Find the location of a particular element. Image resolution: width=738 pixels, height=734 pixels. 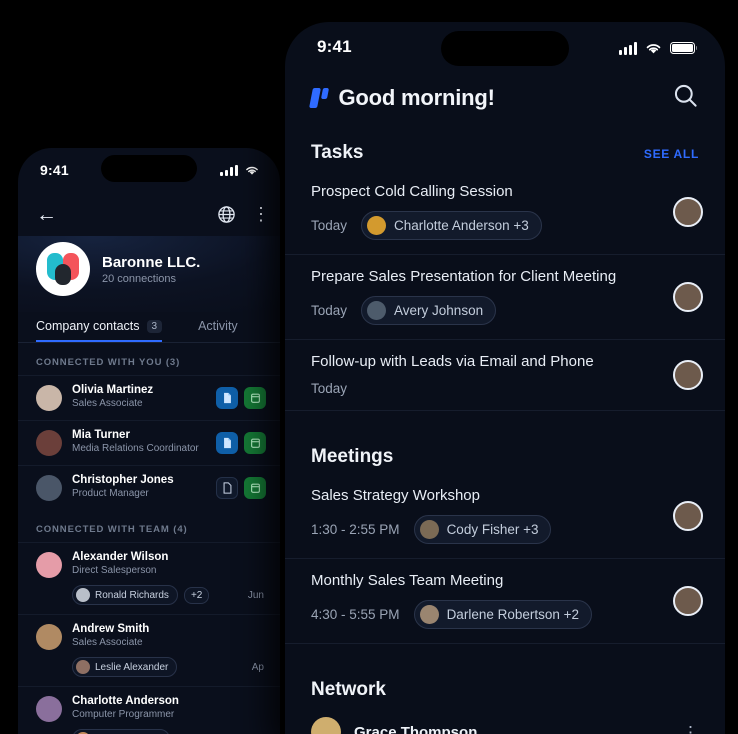

meeting-attendee-label: Darlene Robertson +2 is located at coordinates (513, 614).